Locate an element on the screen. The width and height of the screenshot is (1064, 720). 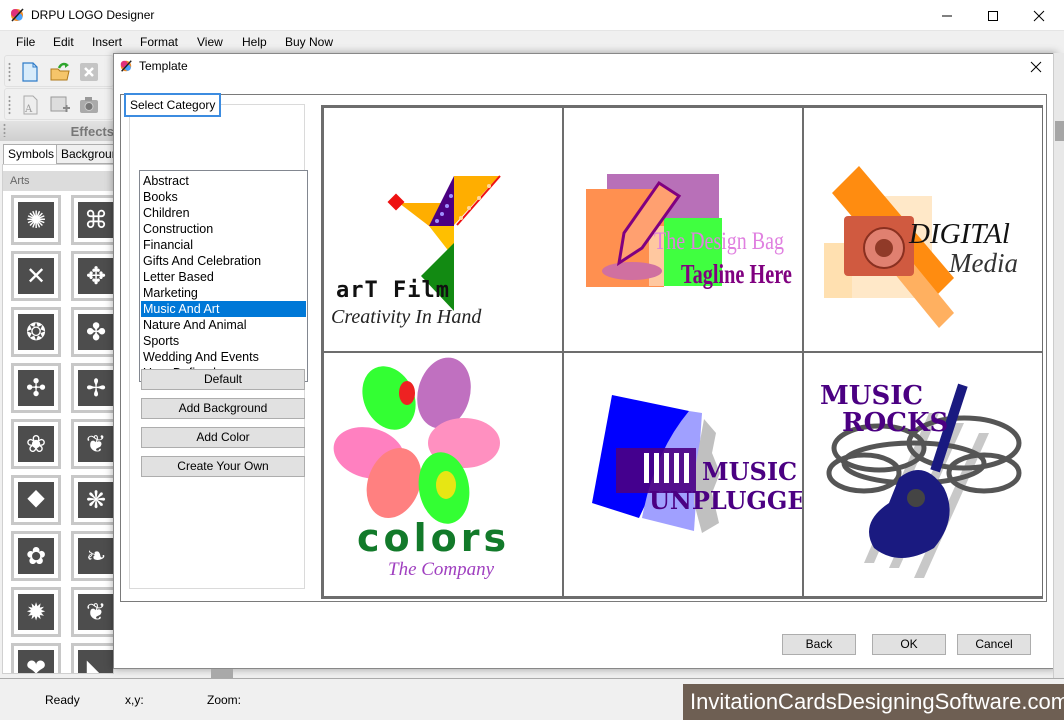
symbol-fan-shell: ❋ is located at coordinates (92, 500).